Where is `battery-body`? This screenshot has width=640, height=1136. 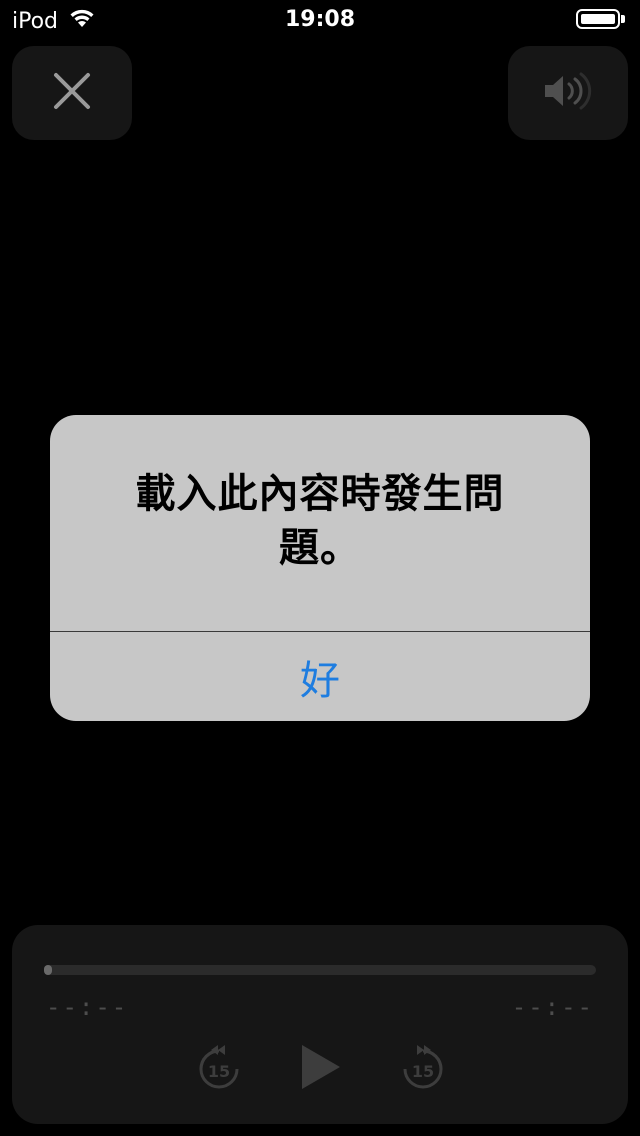
battery-body is located at coordinates (598, 19).